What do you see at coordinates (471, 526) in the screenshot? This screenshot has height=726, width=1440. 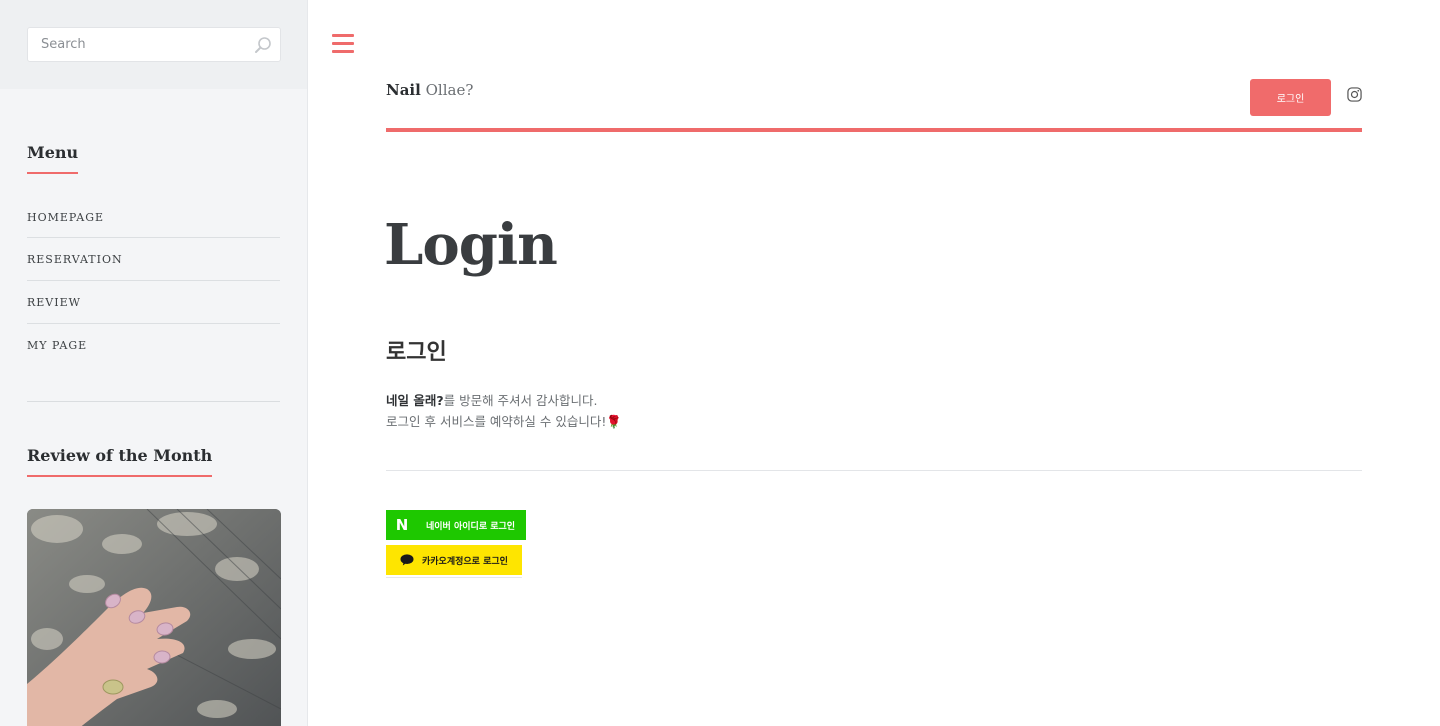 I see `naver-login-label: 네이버 아이디로 로그인` at bounding box center [471, 526].